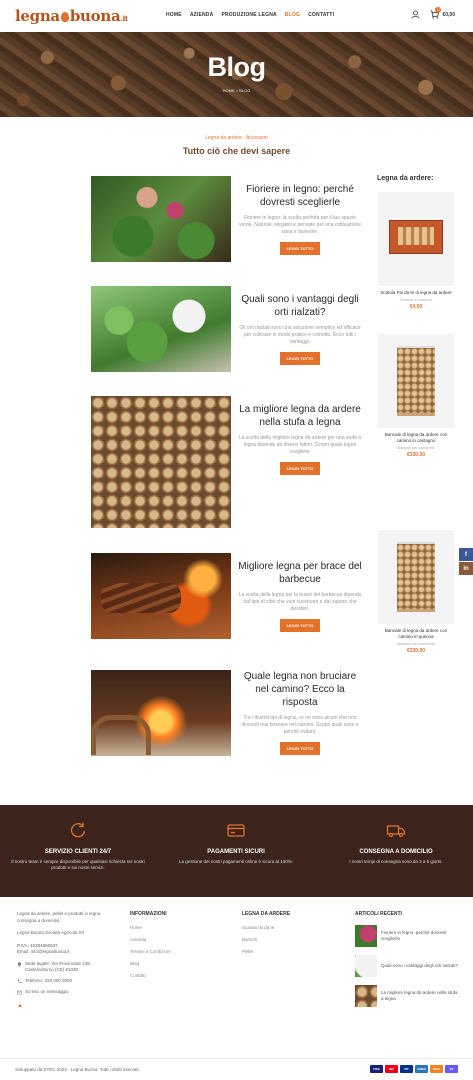 Image resolution: width=473 pixels, height=1080 pixels. Describe the element at coordinates (405, 178) in the screenshot. I see `sidebar-title: Legna da ardere:` at that location.